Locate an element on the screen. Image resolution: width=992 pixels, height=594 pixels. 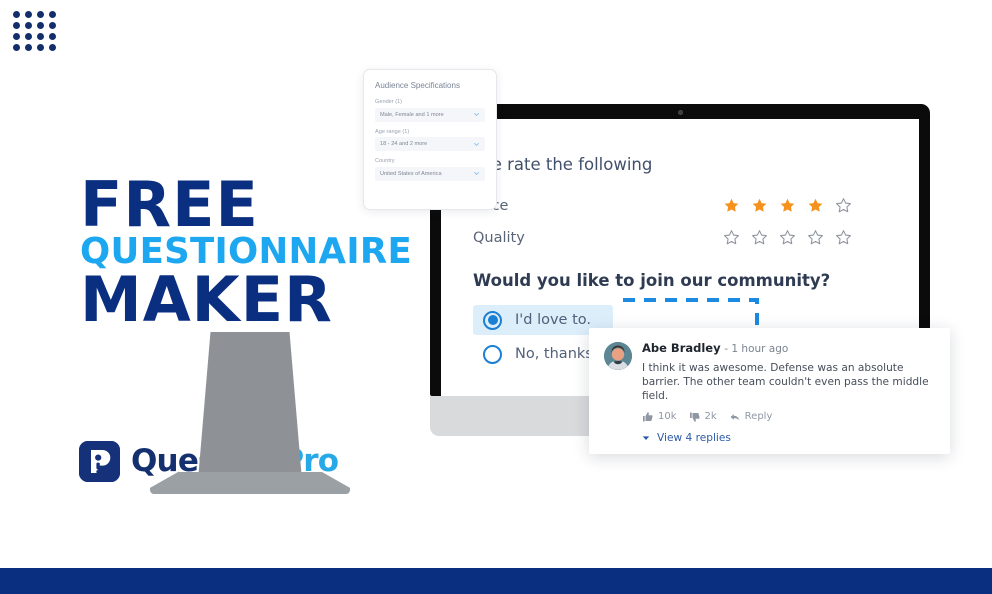
radio-option-label: I'd love to. is located at coordinates (553, 320).